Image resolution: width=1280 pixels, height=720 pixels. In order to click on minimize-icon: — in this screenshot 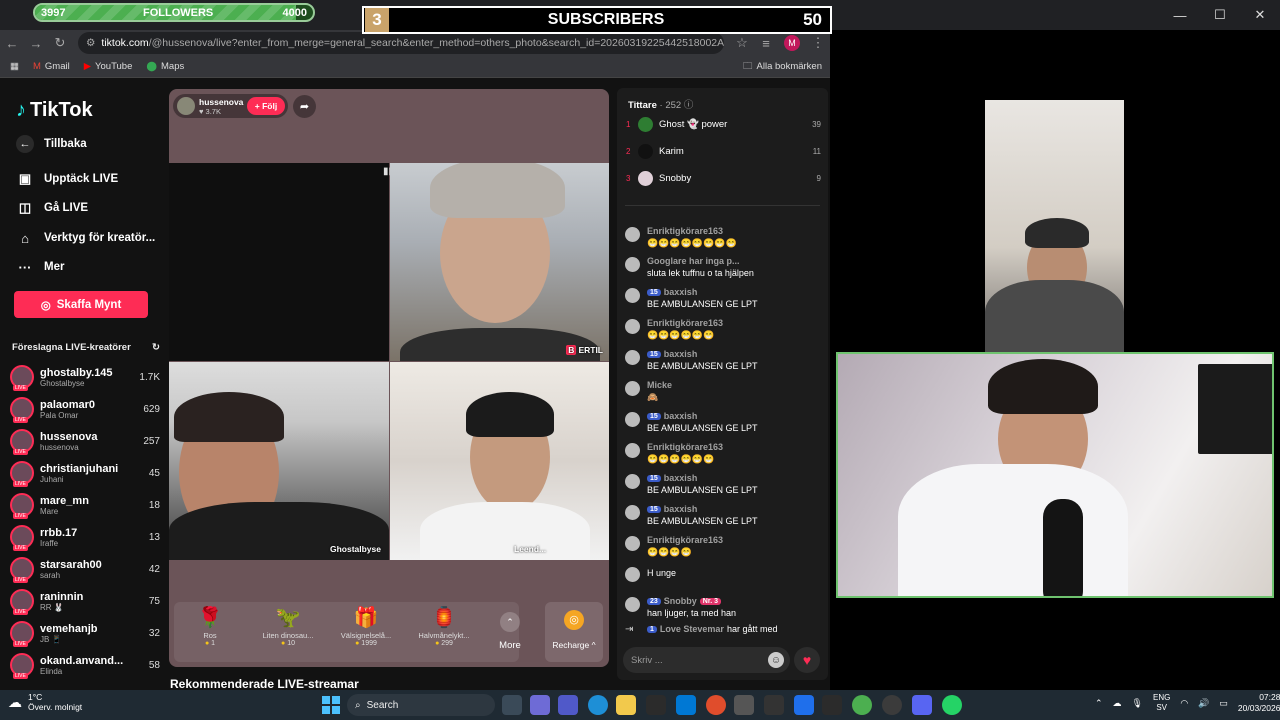, I will do `click(1180, 15)`.